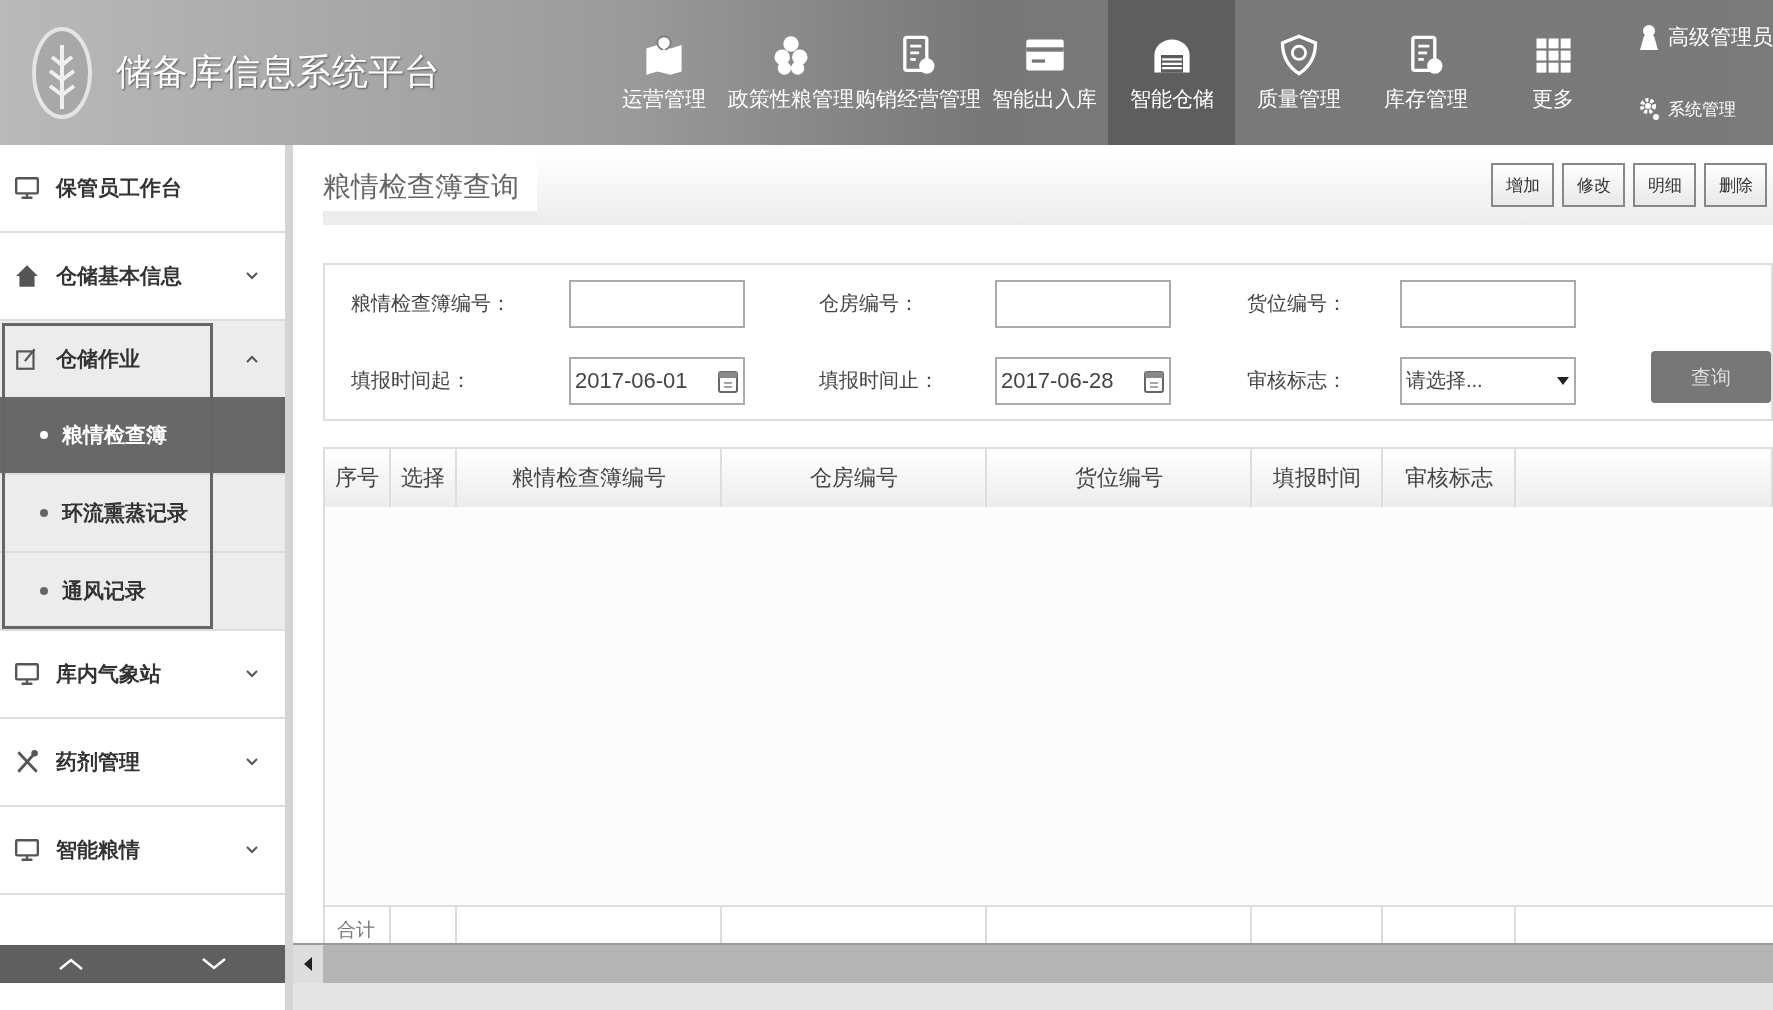 The height and width of the screenshot is (1010, 1773). I want to click on nav-tab: 智能仓储, so click(1171, 72).